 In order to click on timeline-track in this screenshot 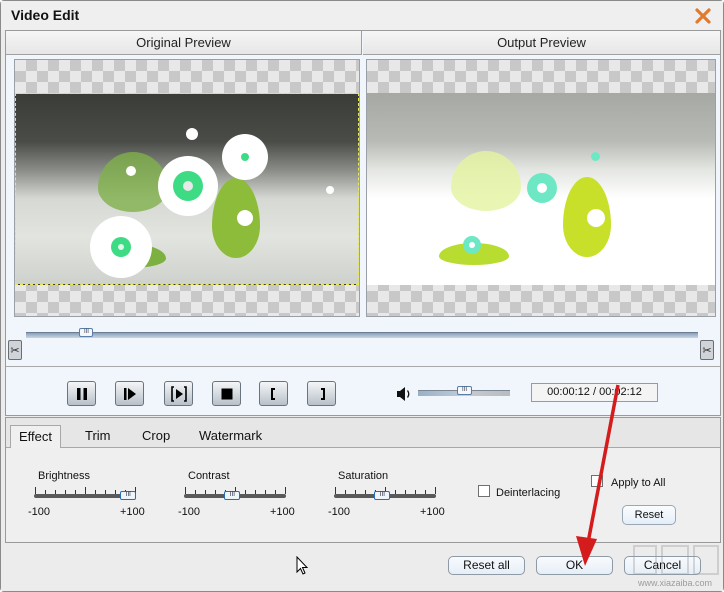, I will do `click(362, 335)`.